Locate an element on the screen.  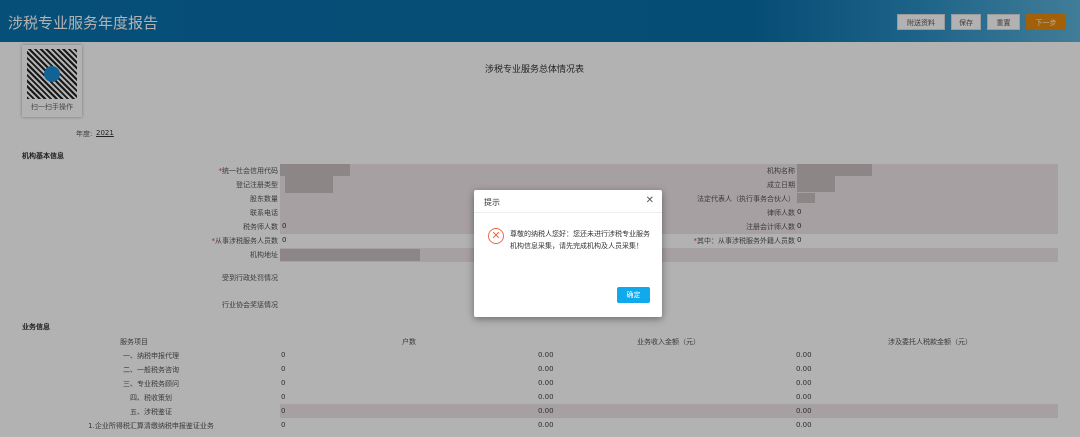
dialog-message: 尊敬的纳税人您好：您还未进行涉税专业服务机构信息采集，请先完成机构及人员采集！ is located at coordinates (580, 240).